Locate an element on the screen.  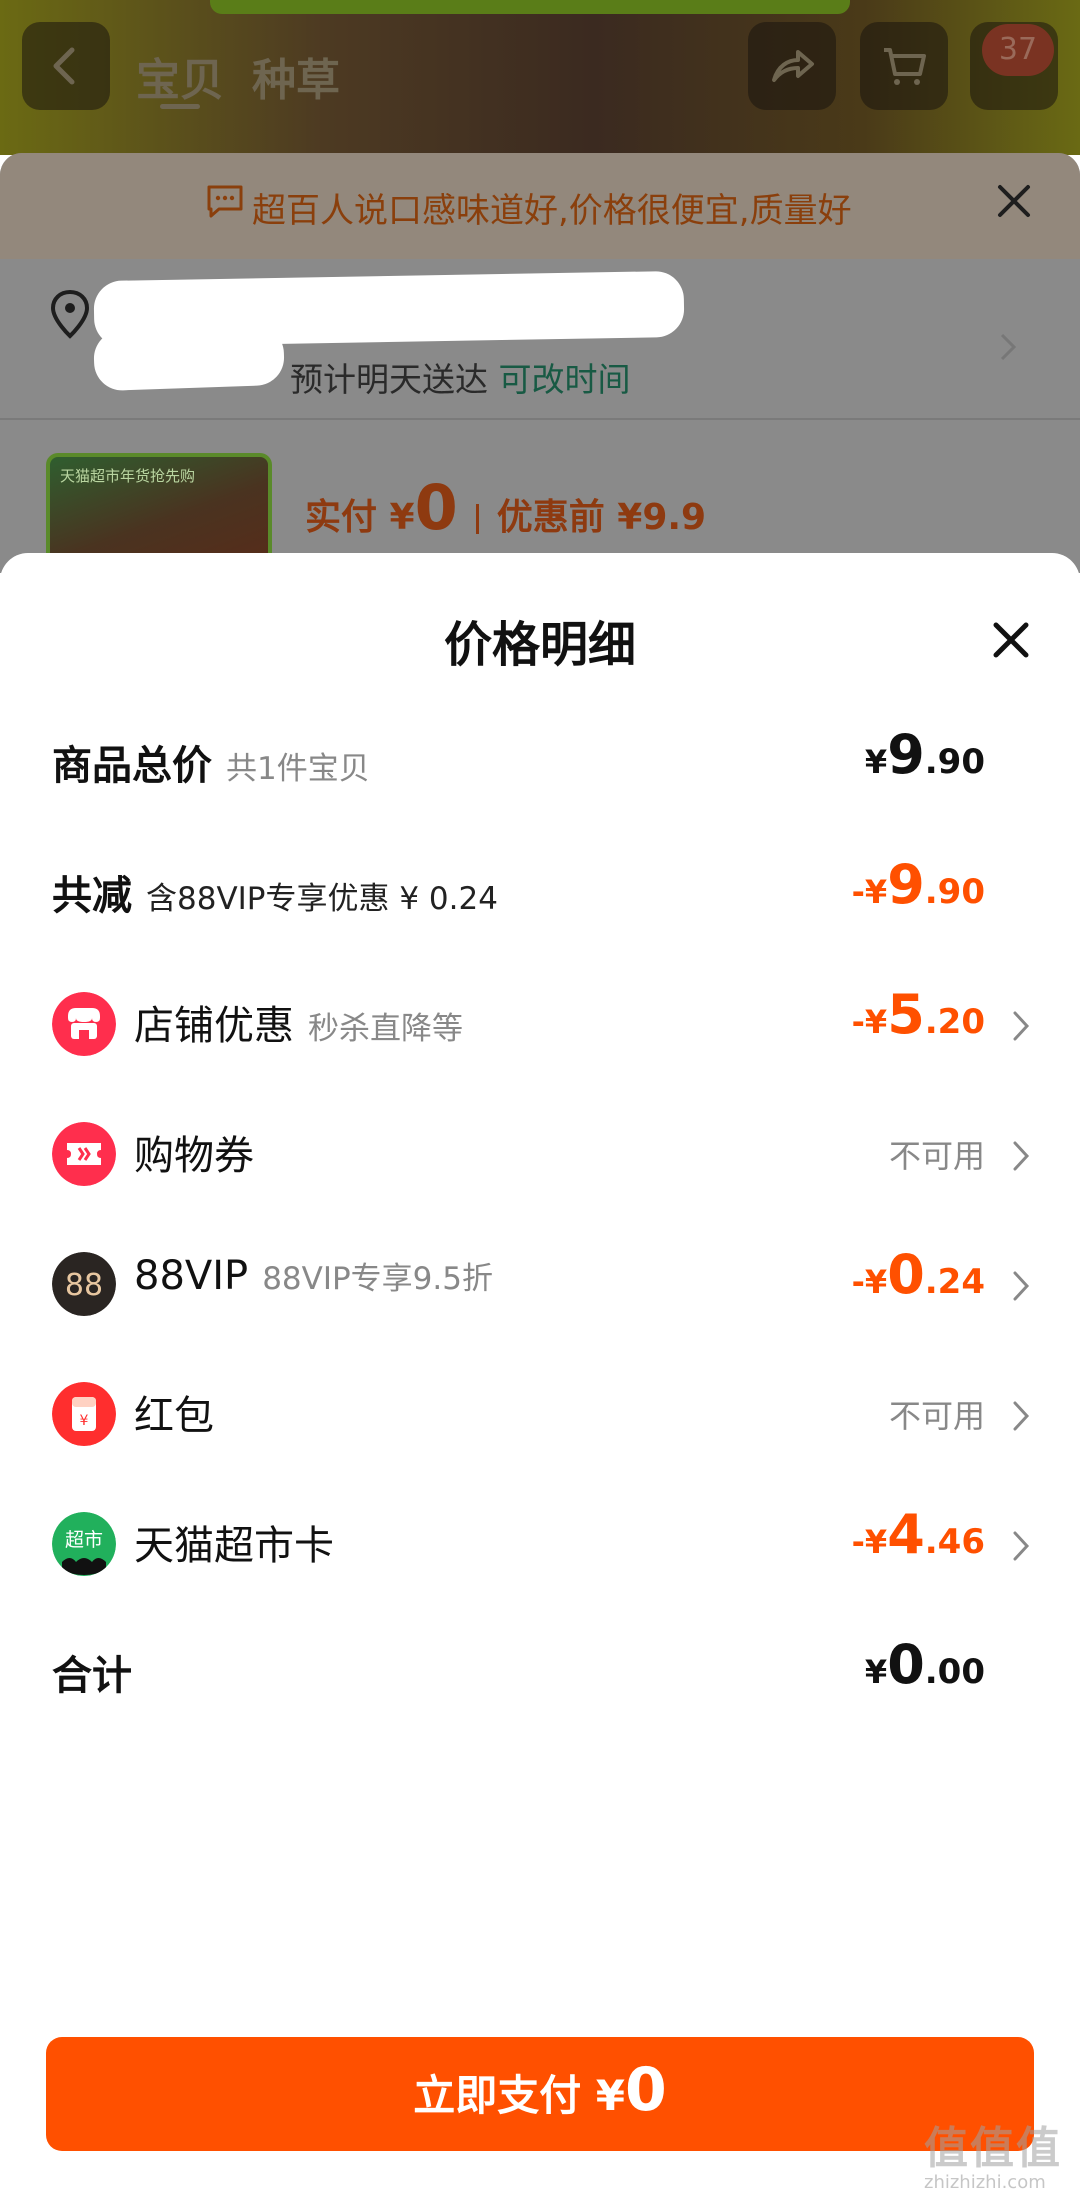
actual-pay-label: 实付 ¥ is located at coordinates (360, 517).